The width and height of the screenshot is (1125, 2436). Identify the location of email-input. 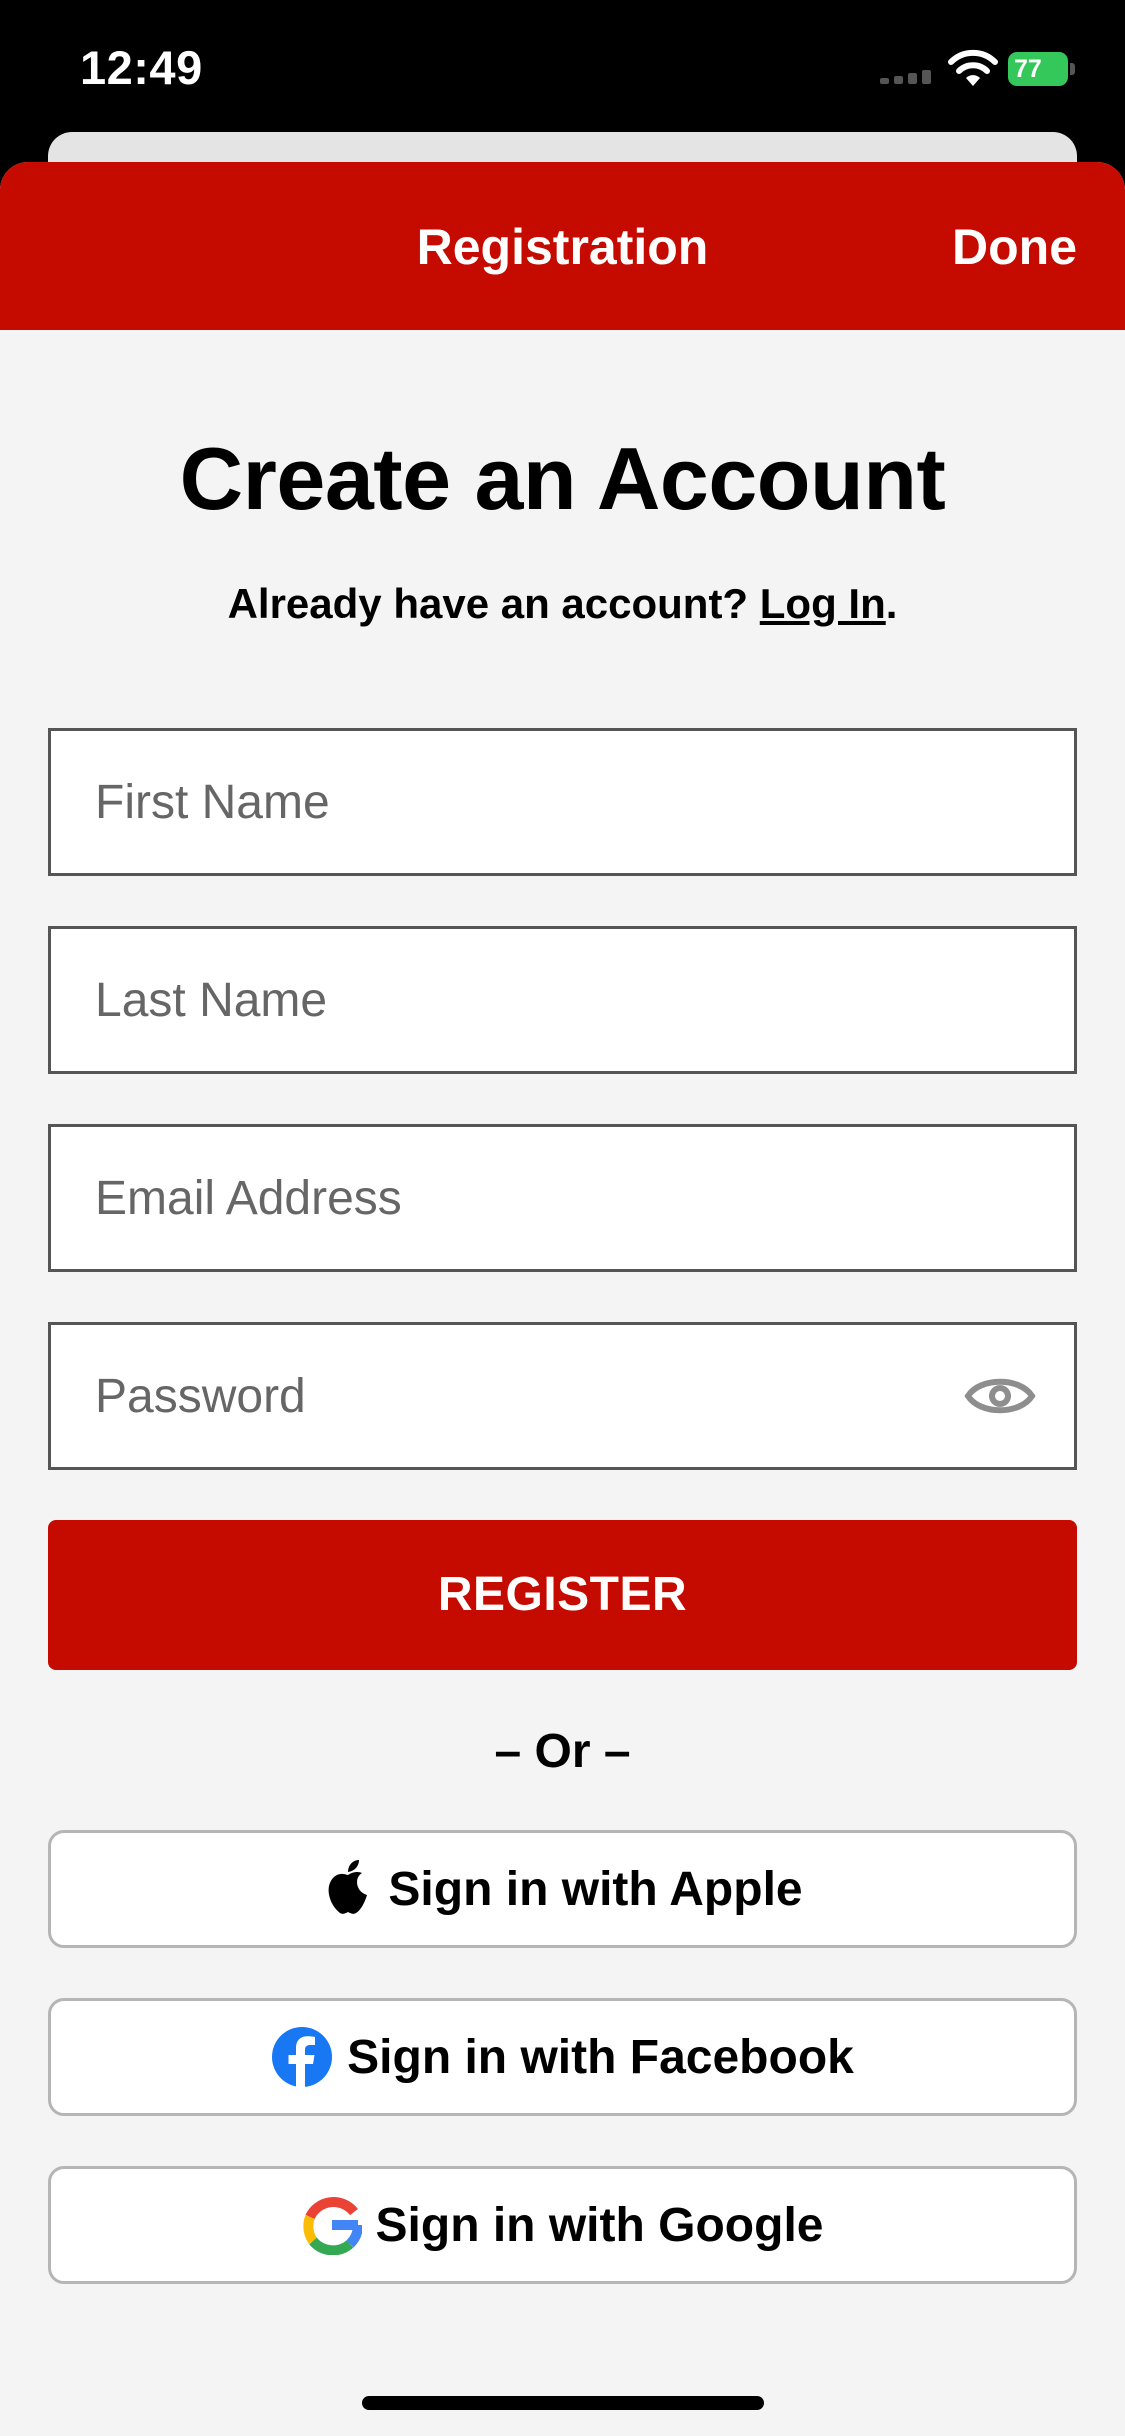
(535, 1198).